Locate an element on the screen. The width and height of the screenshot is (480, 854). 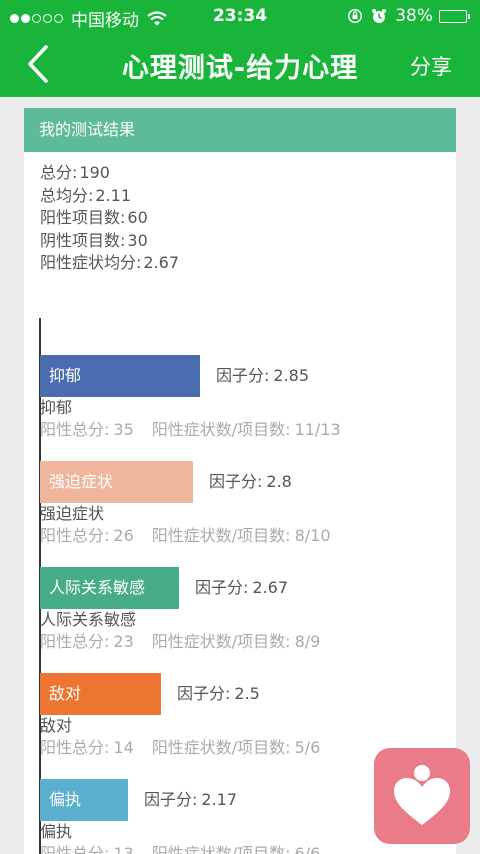
summary-value: 2.11 is located at coordinates (113, 195).